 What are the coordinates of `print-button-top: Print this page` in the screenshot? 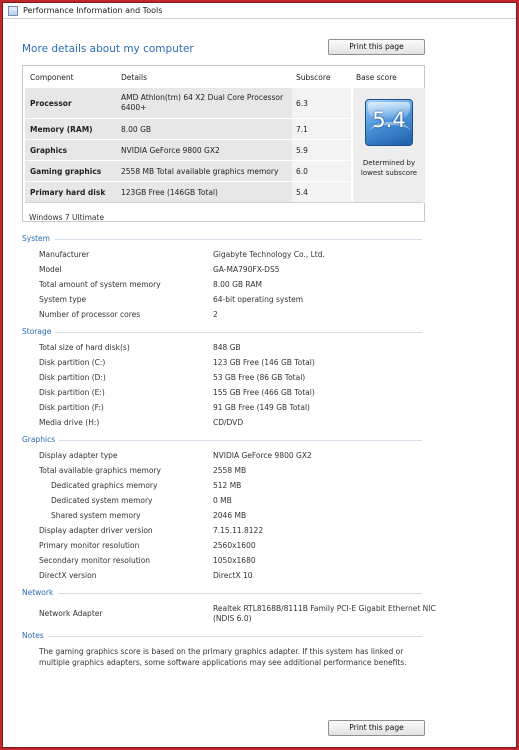 It's located at (376, 47).